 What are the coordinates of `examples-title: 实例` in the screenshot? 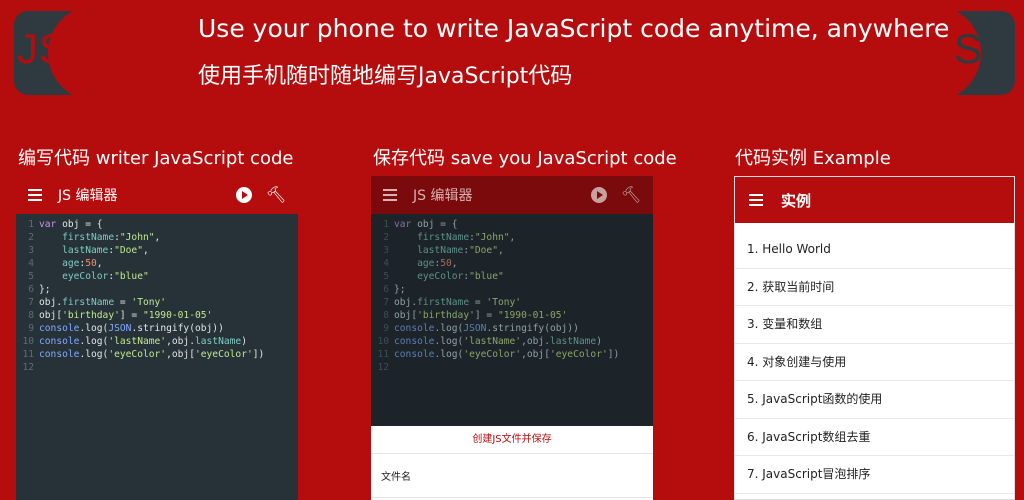 It's located at (796, 200).